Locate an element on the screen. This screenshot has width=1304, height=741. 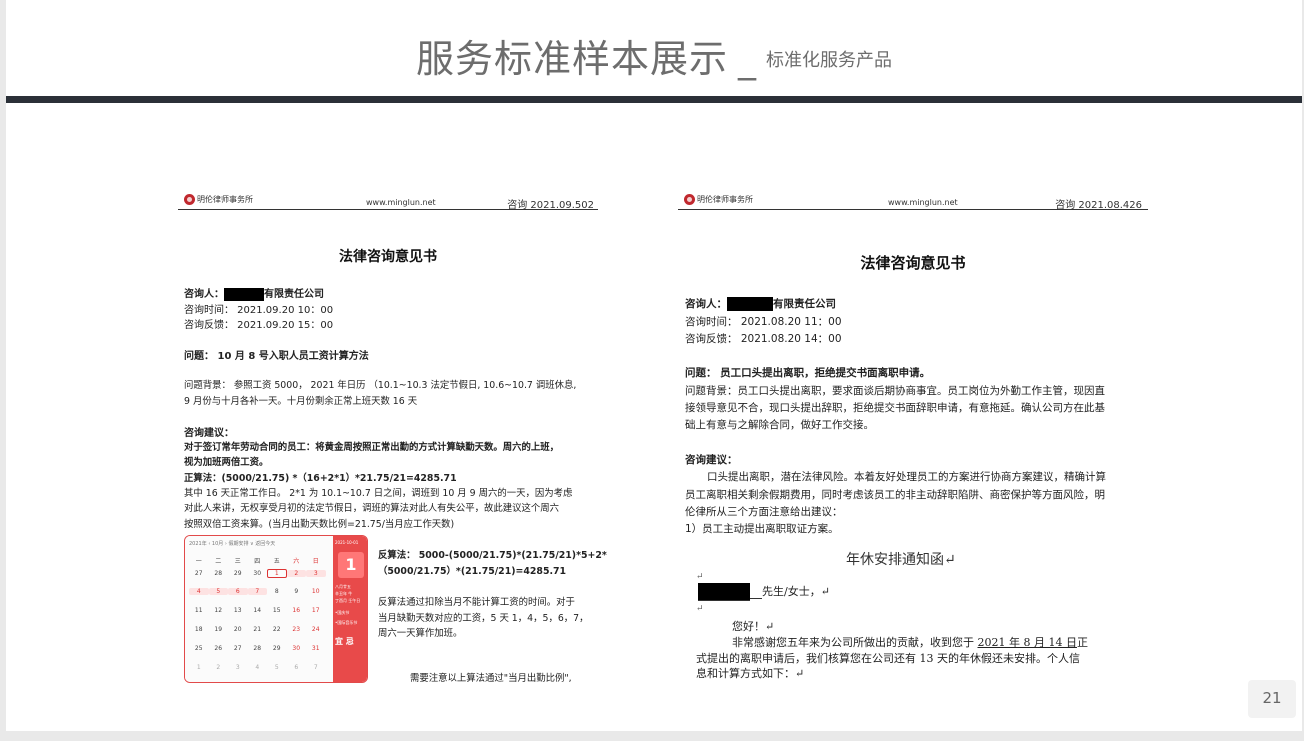
right-advice-label: 咨询建议： is located at coordinates (711, 460).